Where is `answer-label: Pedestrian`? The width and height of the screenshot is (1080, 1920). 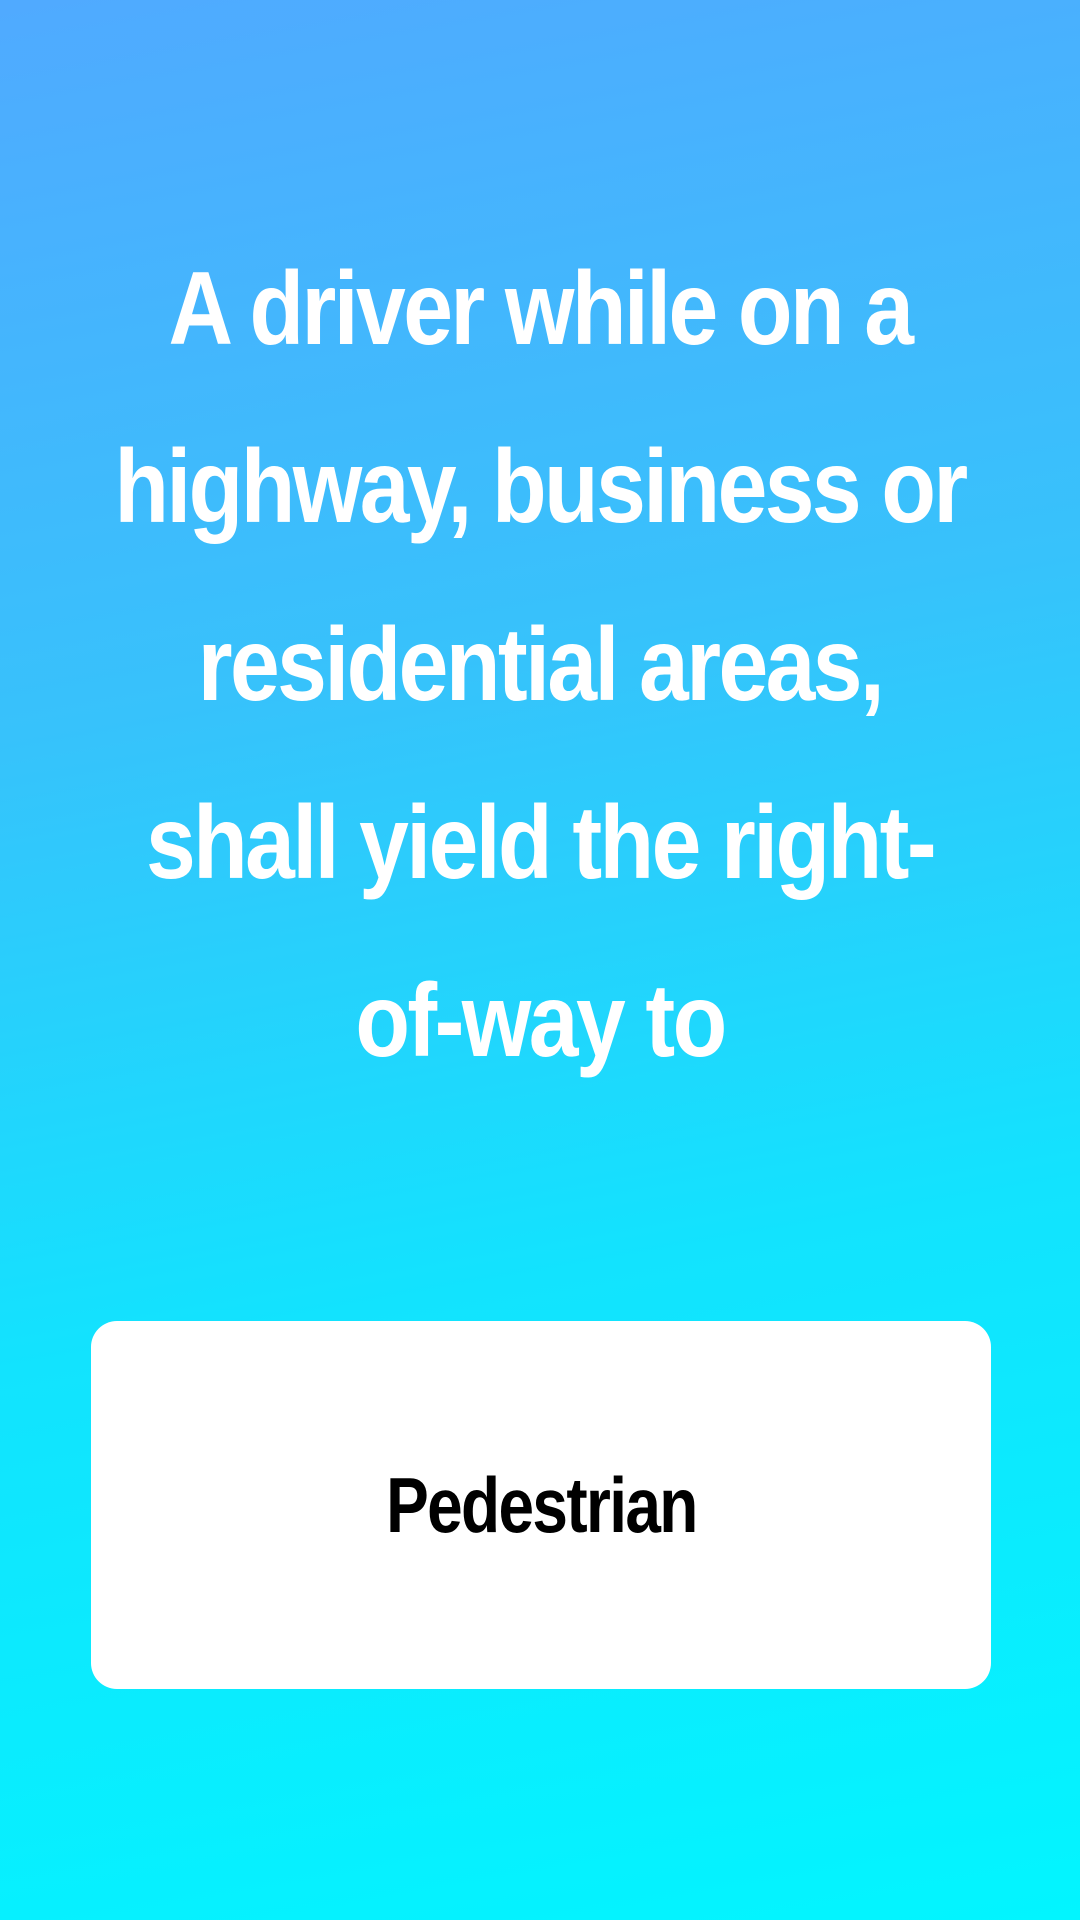
answer-label: Pedestrian is located at coordinates (541, 1504).